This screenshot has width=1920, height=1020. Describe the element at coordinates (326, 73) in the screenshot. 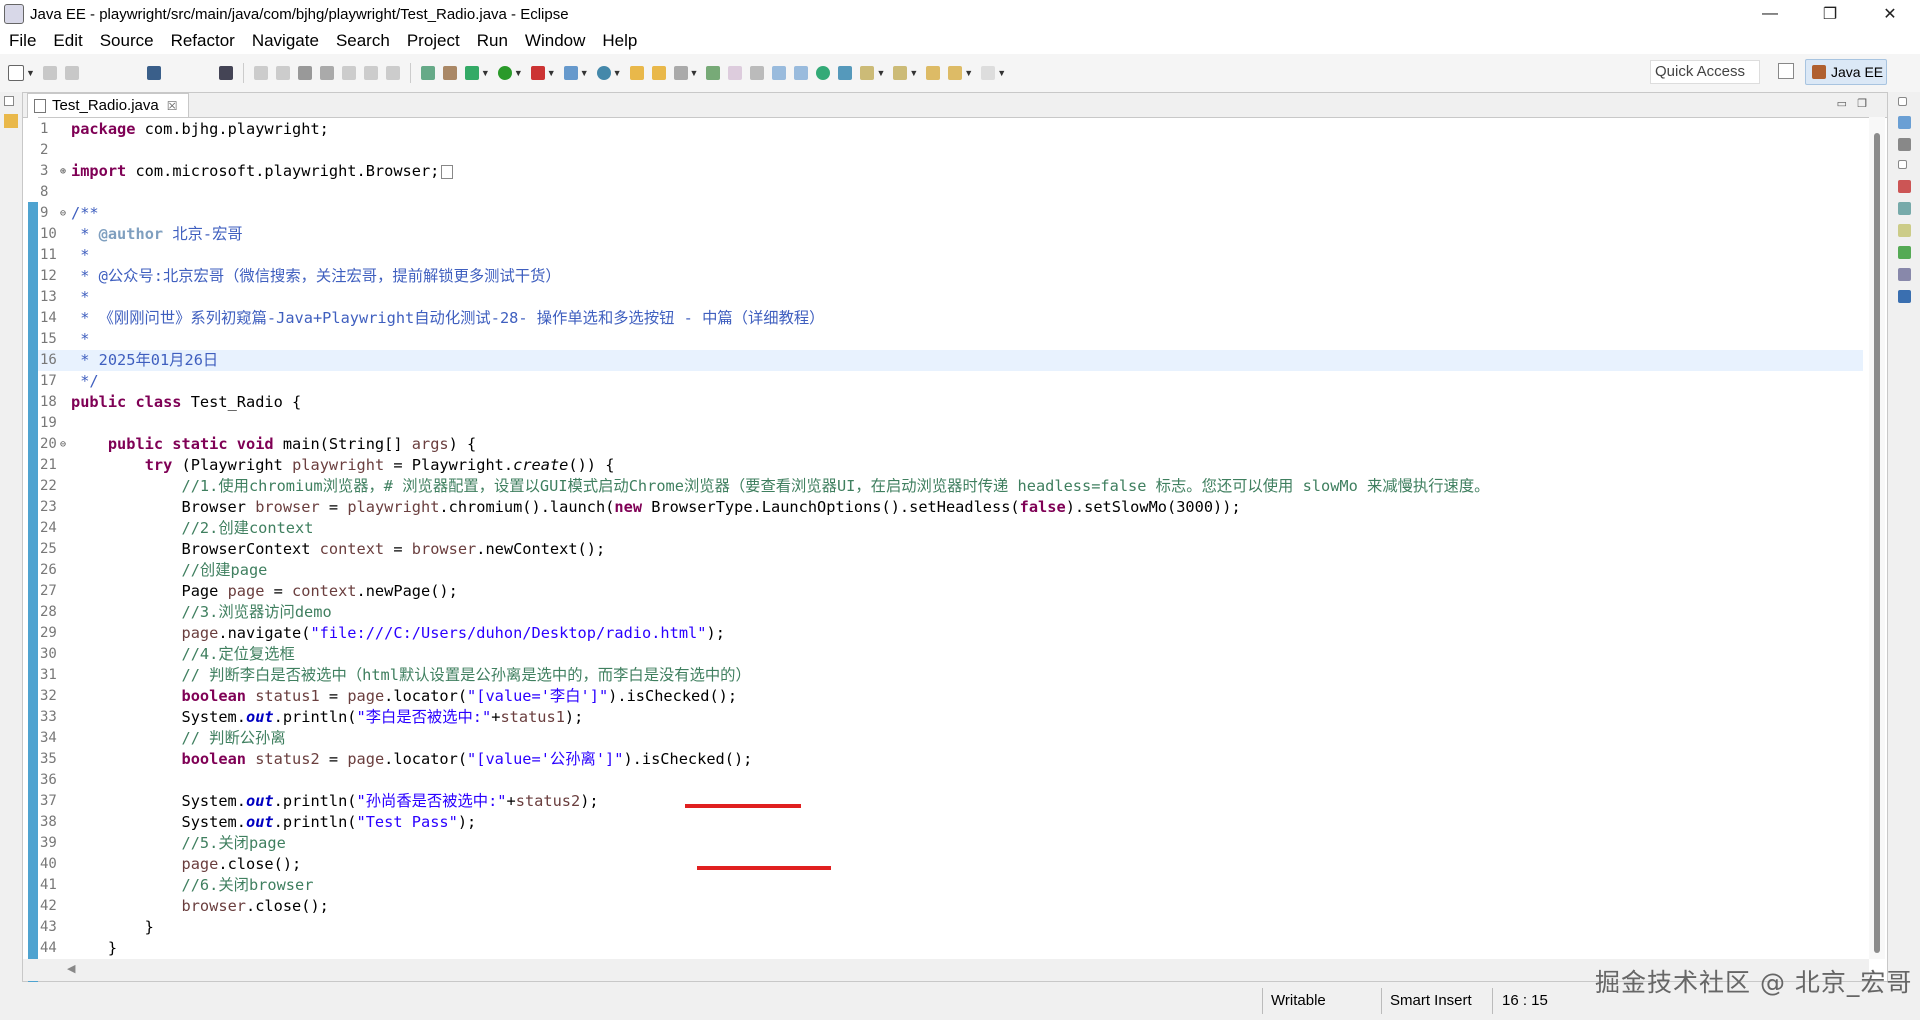

I see `disconnect-icon` at that location.